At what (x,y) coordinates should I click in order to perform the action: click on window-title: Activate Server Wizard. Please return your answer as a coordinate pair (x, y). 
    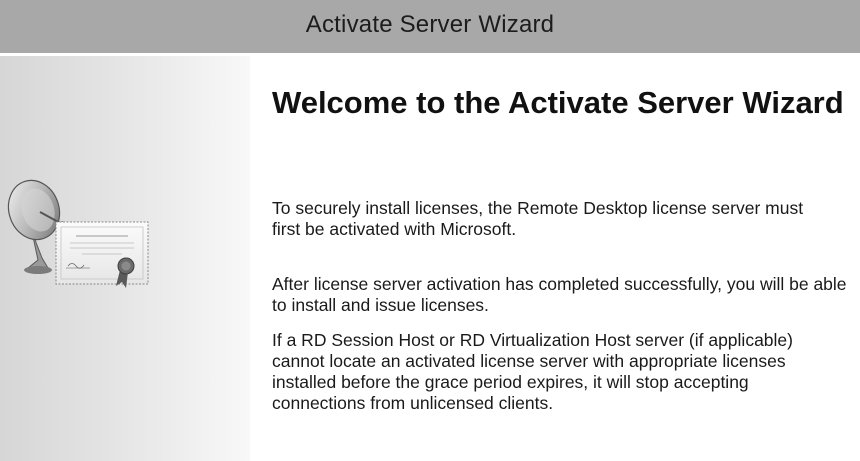
    Looking at the image, I should click on (430, 24).